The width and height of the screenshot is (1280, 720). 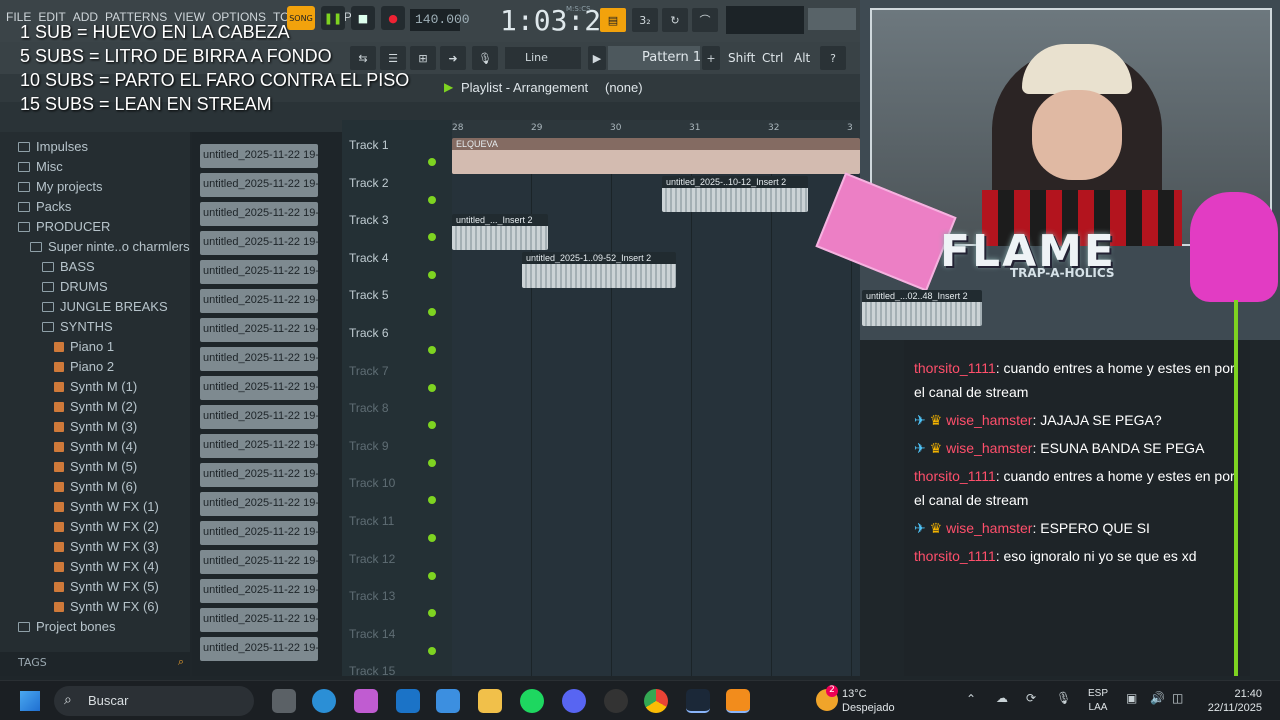 I want to click on pause-button: ❚❚, so click(x=333, y=18).